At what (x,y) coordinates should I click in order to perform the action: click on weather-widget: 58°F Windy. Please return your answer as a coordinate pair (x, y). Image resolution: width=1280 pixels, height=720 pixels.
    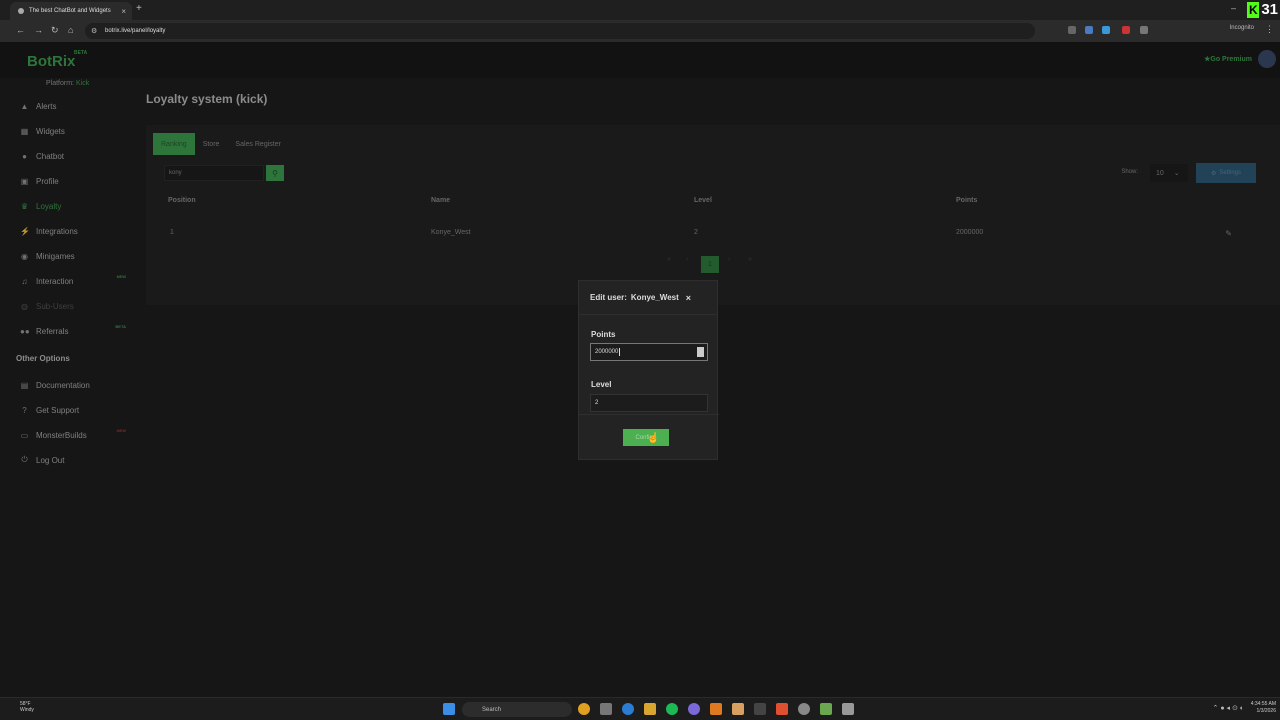
    Looking at the image, I should click on (27, 707).